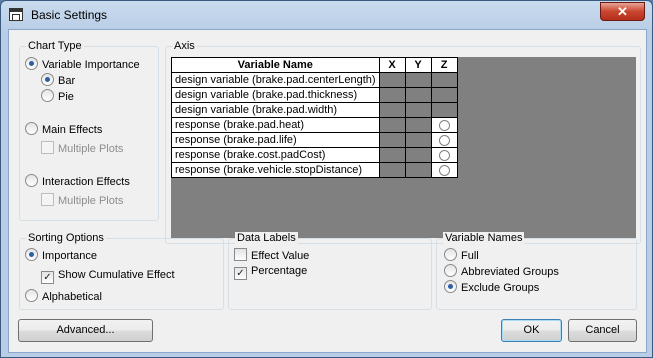 This screenshot has width=653, height=358. I want to click on data-labels-label: Data Labels, so click(266, 238).